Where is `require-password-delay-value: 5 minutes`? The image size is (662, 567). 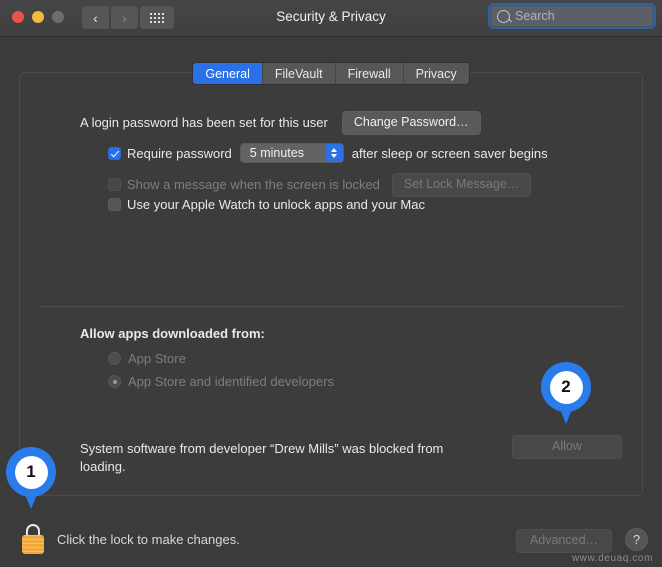
require-password-delay-value: 5 minutes is located at coordinates (276, 153).